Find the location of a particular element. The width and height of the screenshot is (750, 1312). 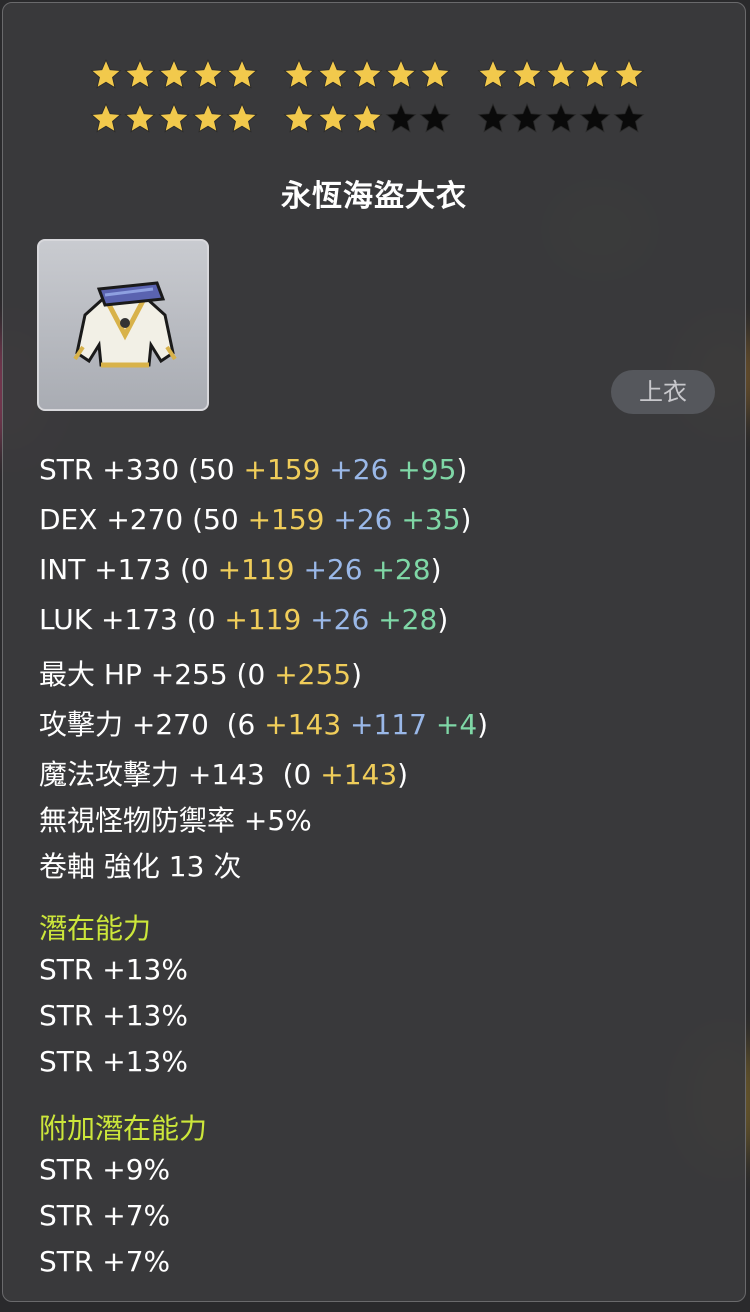

stat-line: 魔法攻擊力 +143 (0 +143) is located at coordinates (223, 773).